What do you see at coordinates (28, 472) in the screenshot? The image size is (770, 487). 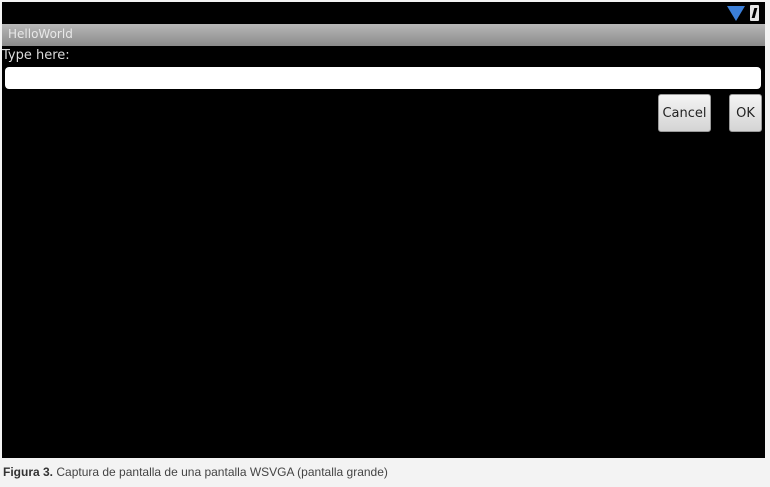 I see `caption-label: Figura 3.` at bounding box center [28, 472].